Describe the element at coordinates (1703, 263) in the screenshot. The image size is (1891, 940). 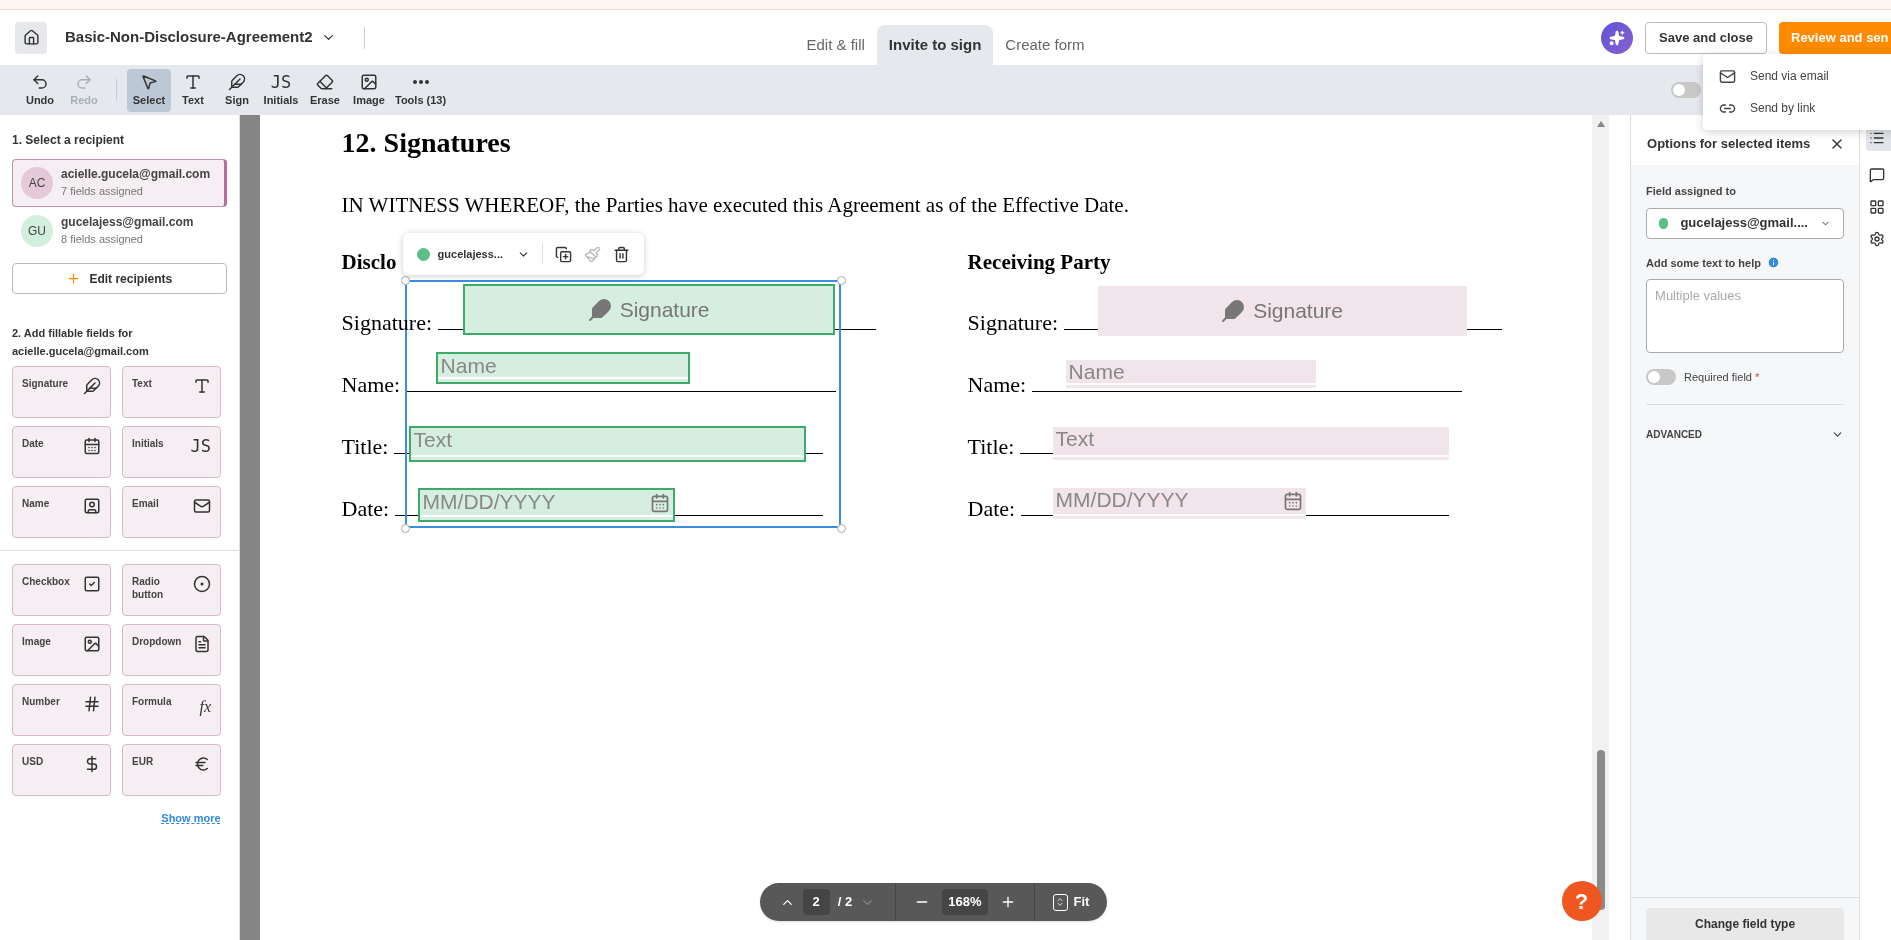
I see `field-label: Add some text to help` at that location.